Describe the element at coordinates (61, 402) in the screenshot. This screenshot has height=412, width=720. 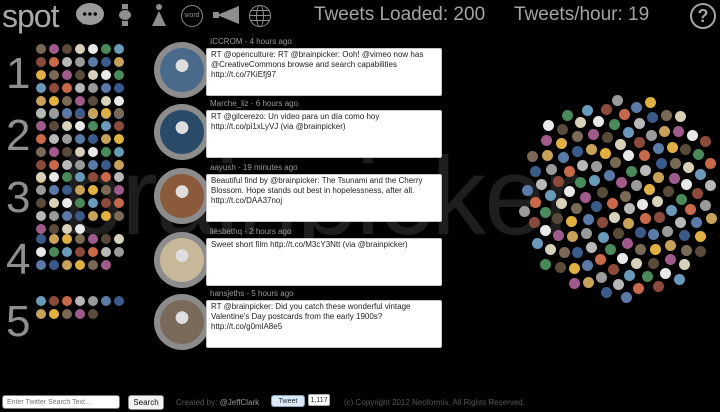
I see `search-input` at that location.